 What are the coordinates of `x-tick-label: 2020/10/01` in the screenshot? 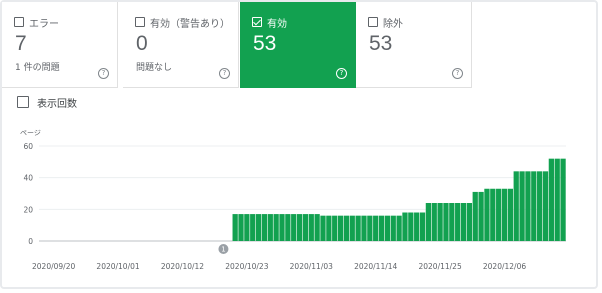 It's located at (117, 266).